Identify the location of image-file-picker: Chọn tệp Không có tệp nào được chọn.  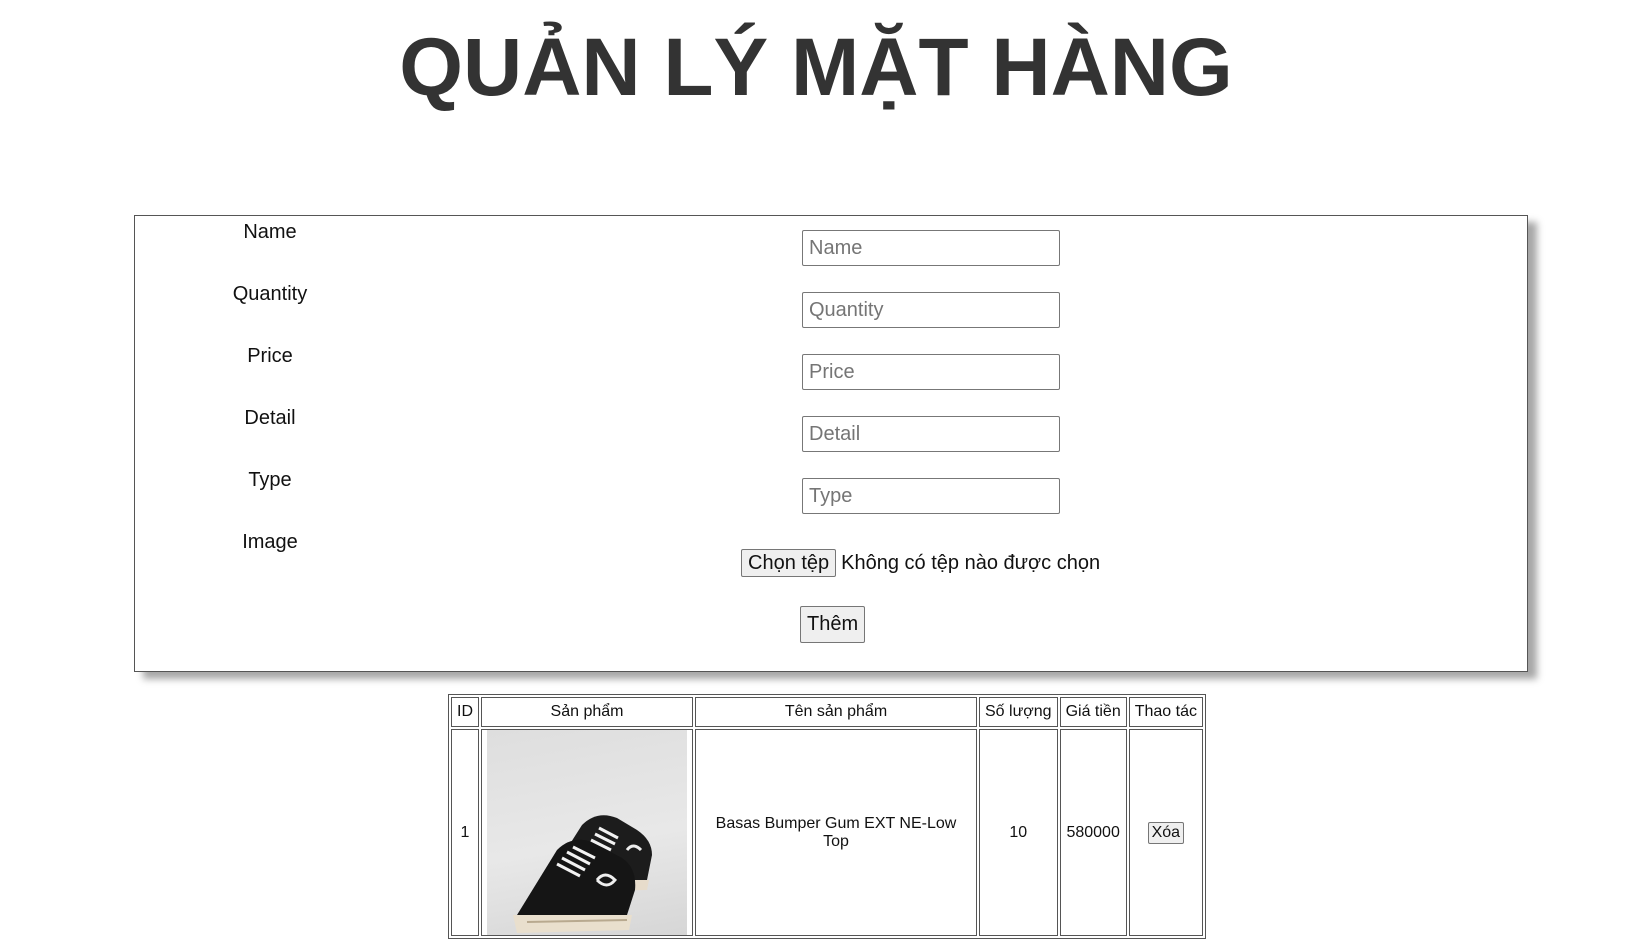
(920, 563).